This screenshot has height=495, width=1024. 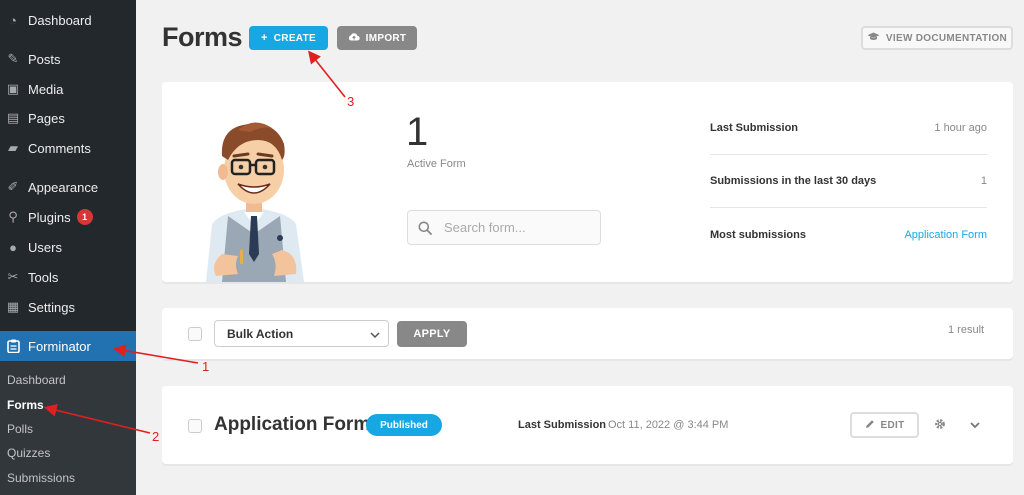 What do you see at coordinates (13, 247) in the screenshot?
I see `users-icon: ●` at bounding box center [13, 247].